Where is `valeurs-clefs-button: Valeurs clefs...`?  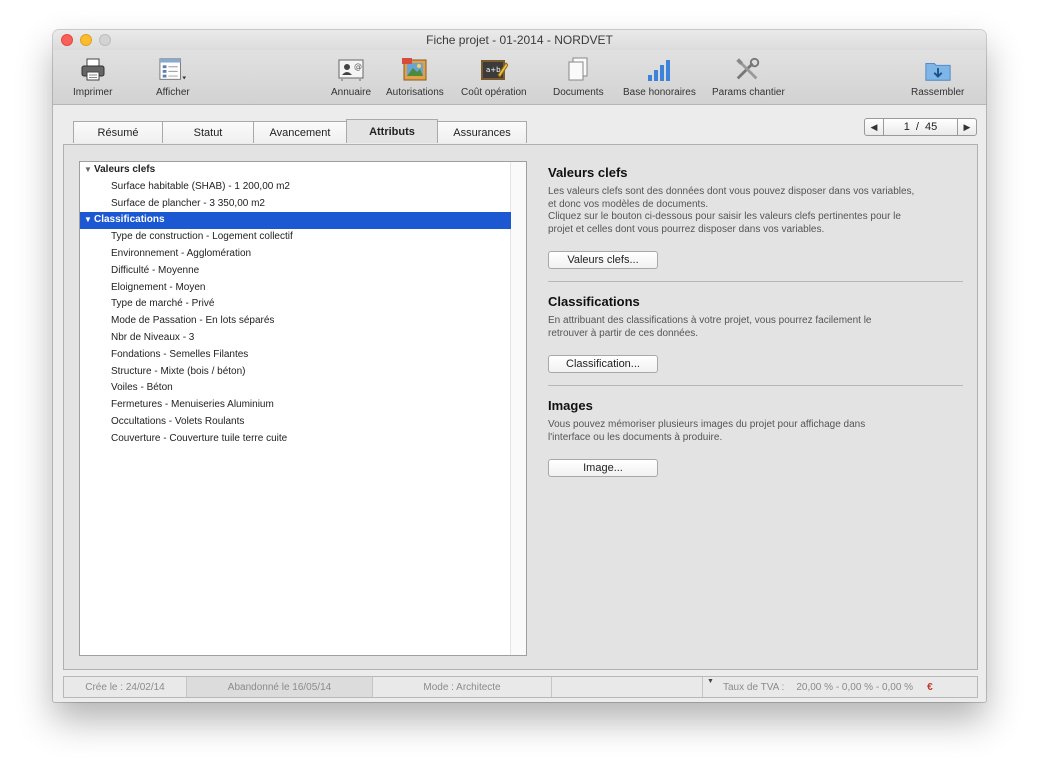 valeurs-clefs-button: Valeurs clefs... is located at coordinates (603, 260).